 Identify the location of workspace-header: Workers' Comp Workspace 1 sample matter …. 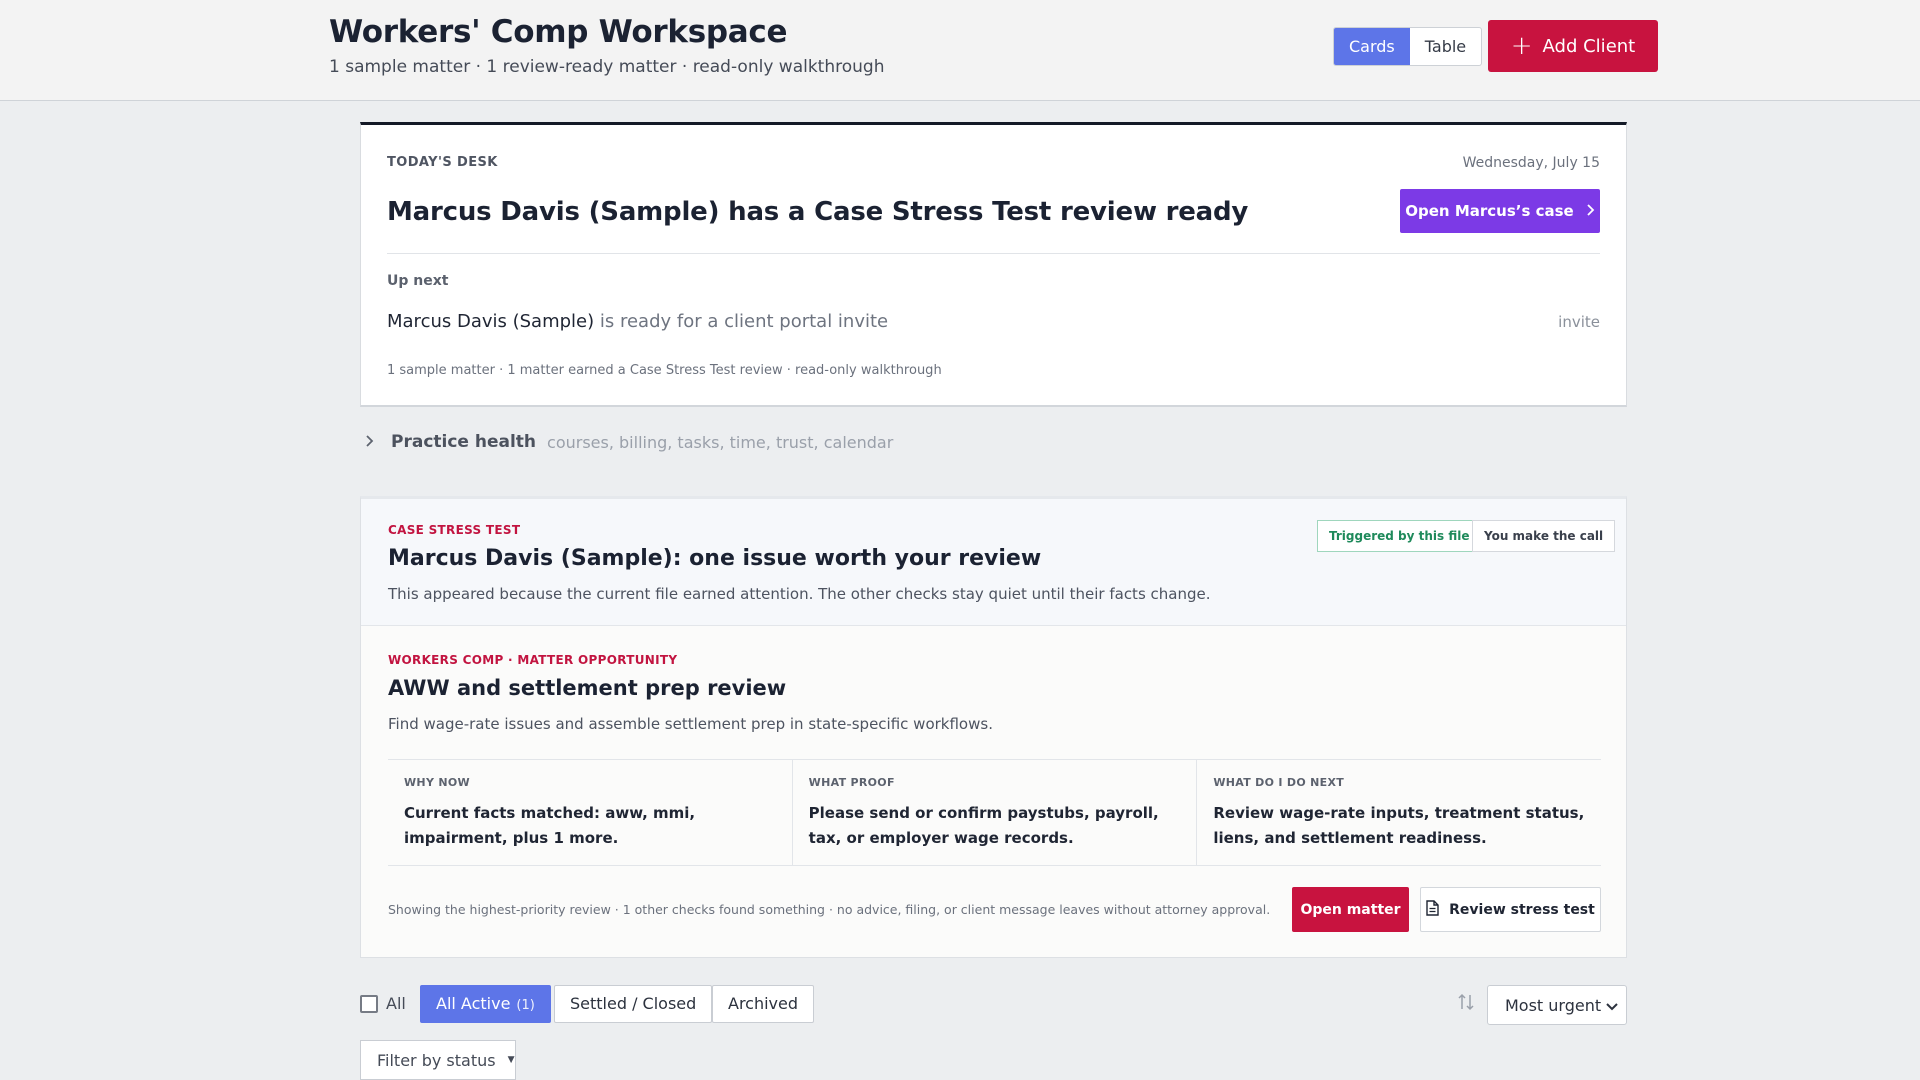
(960, 50).